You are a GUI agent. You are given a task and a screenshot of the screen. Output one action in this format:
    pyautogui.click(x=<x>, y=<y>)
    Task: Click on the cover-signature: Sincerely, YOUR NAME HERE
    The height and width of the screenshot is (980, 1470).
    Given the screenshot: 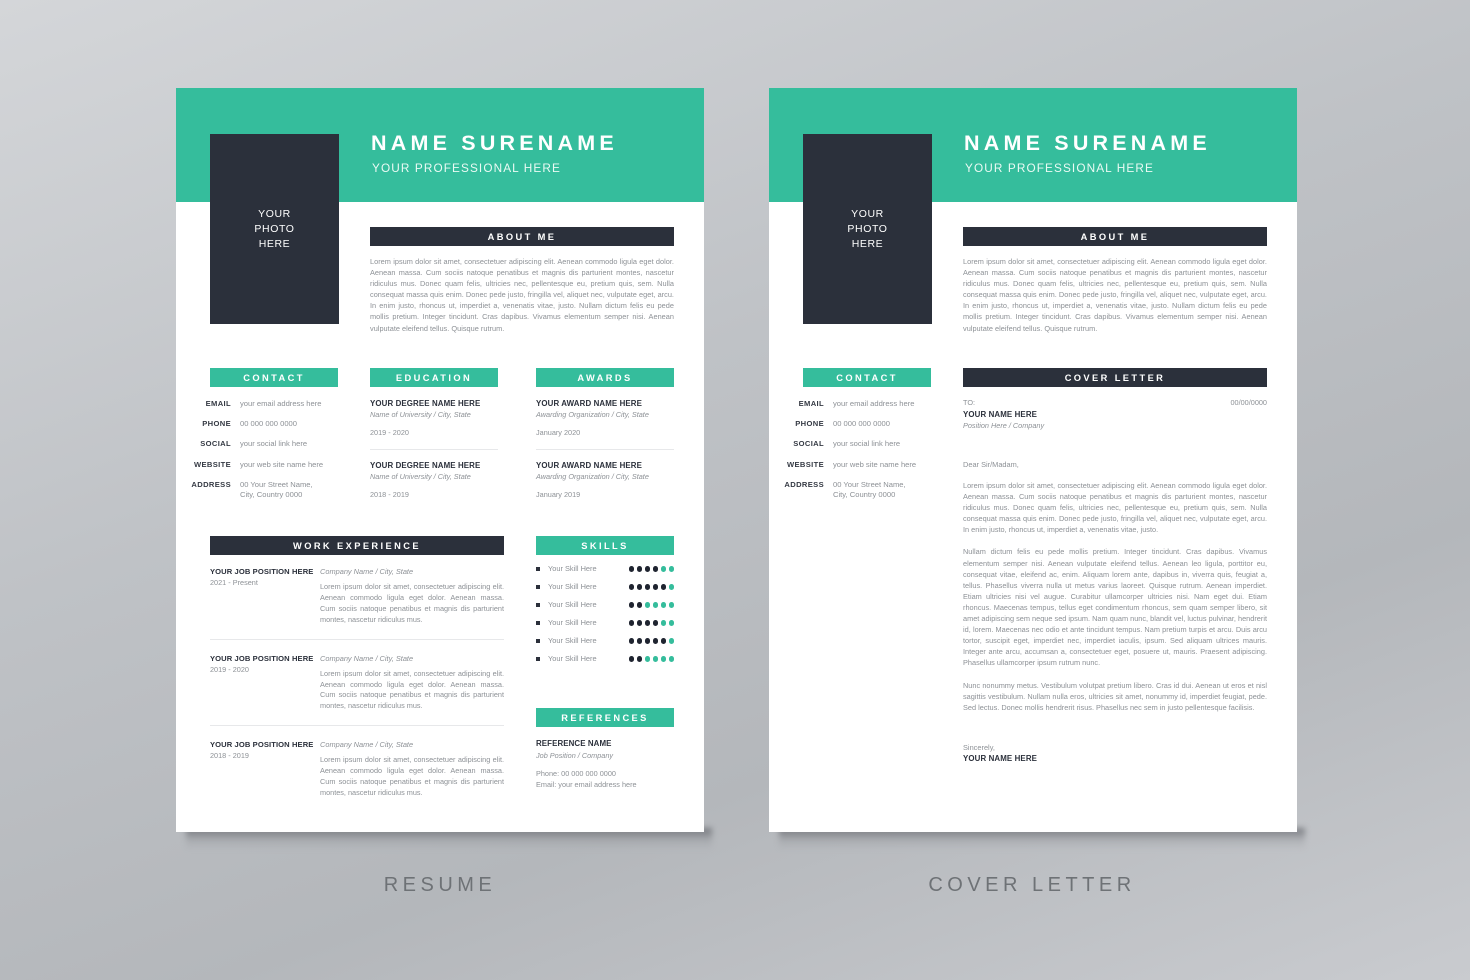 What is the action you would take?
    pyautogui.click(x=1115, y=753)
    